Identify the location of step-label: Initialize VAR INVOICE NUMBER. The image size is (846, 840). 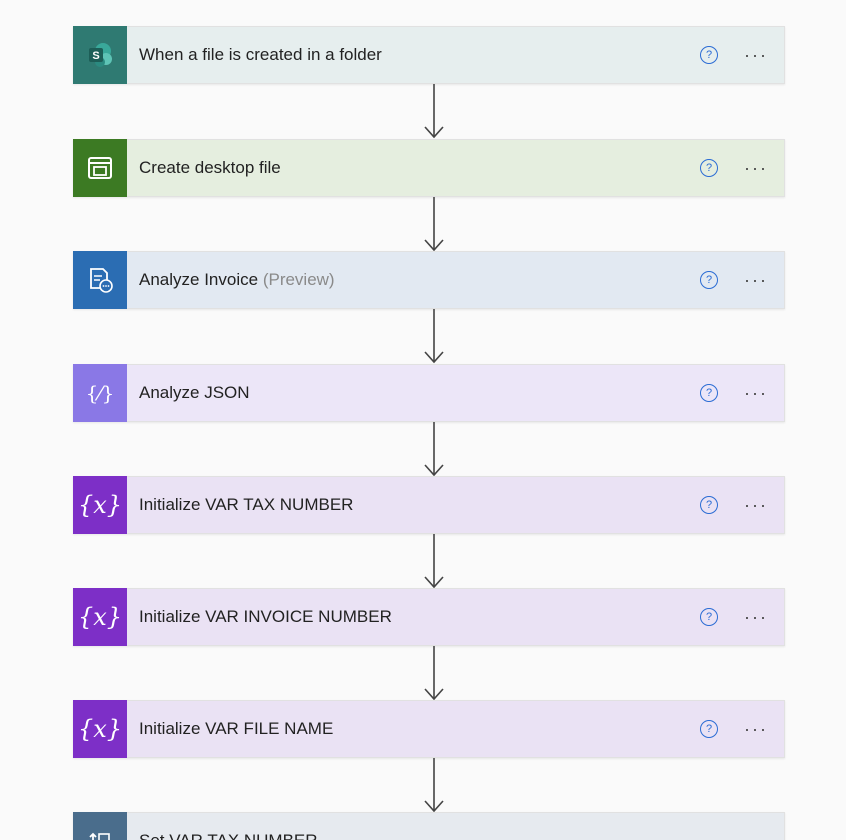
(265, 616).